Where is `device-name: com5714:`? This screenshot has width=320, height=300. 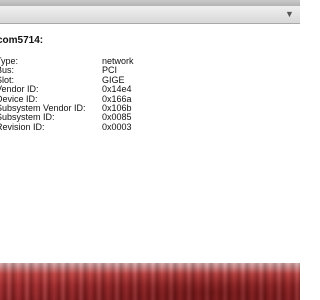 device-name: com5714: is located at coordinates (22, 40).